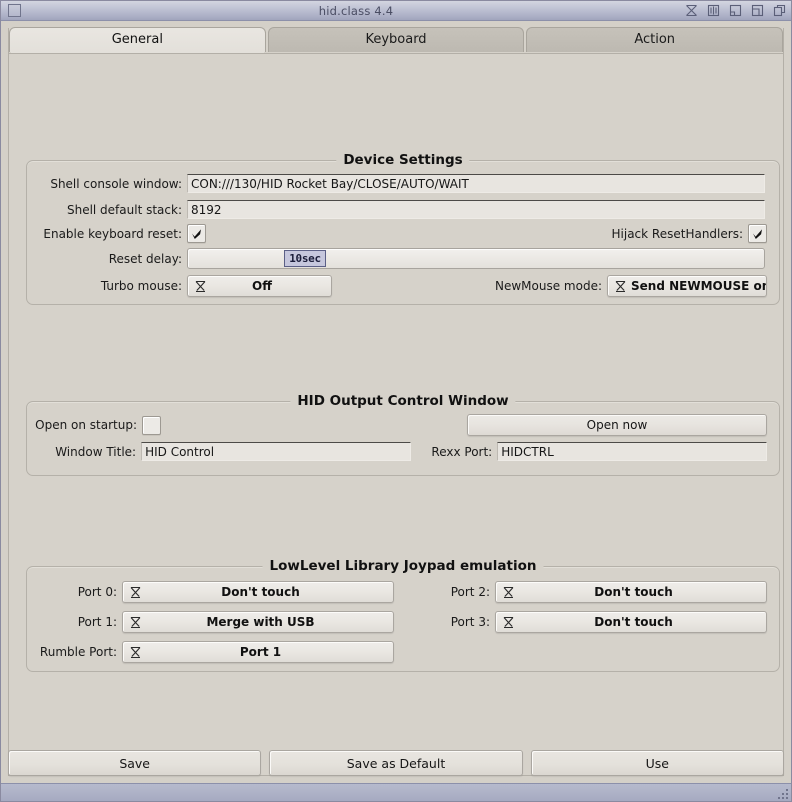  I want to click on rexx-port-label: Rexx Port:, so click(462, 451).